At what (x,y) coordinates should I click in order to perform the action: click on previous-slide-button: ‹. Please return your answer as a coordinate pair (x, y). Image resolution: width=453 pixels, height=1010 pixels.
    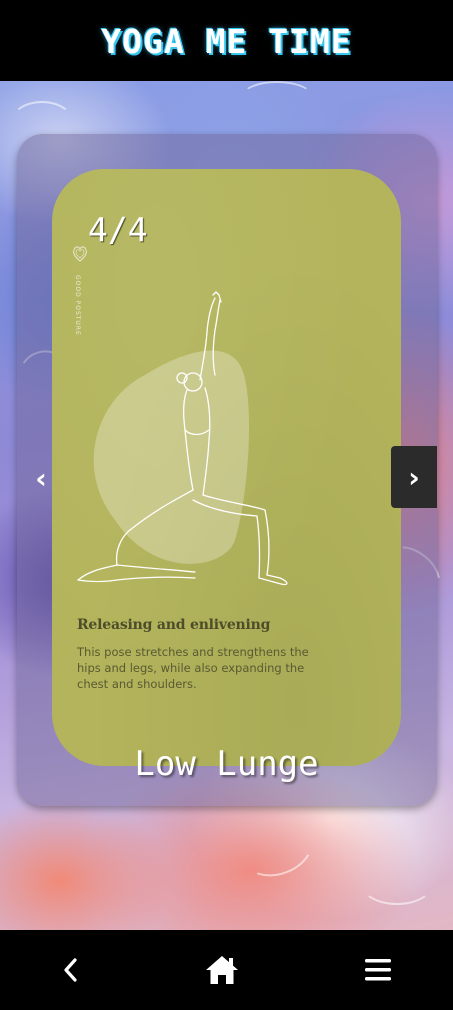
    Looking at the image, I should click on (41, 478).